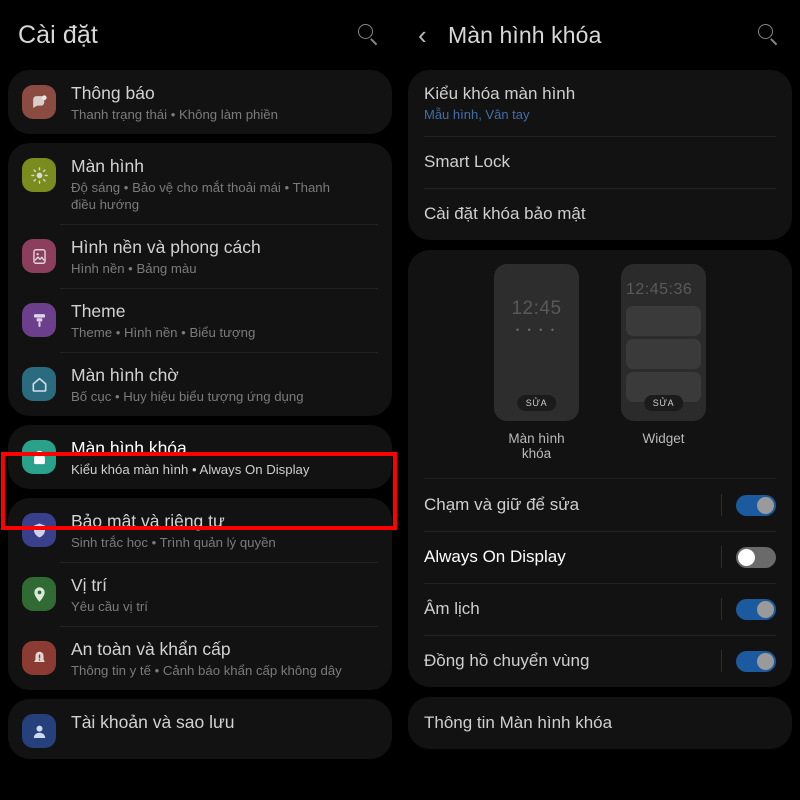 Image resolution: width=800 pixels, height=800 pixels. I want to click on lock-setting-title: Kiểu khóa màn hình, so click(500, 93).